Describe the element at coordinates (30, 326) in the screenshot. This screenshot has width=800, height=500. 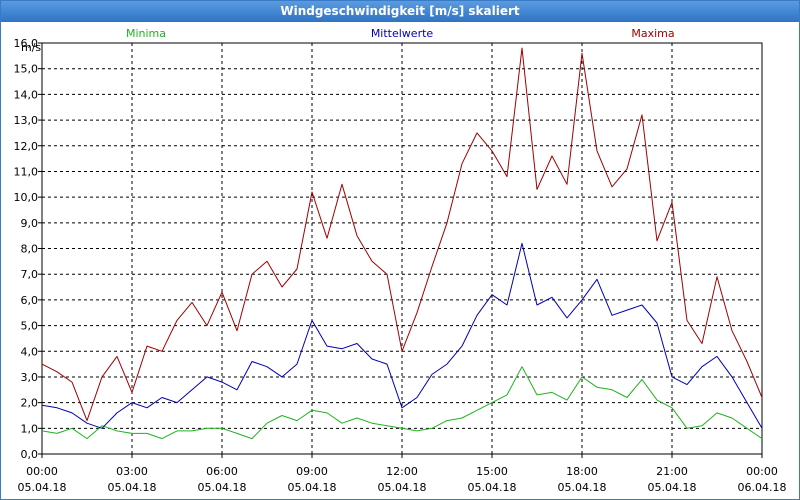
I see `y-tick-label: 5,0` at that location.